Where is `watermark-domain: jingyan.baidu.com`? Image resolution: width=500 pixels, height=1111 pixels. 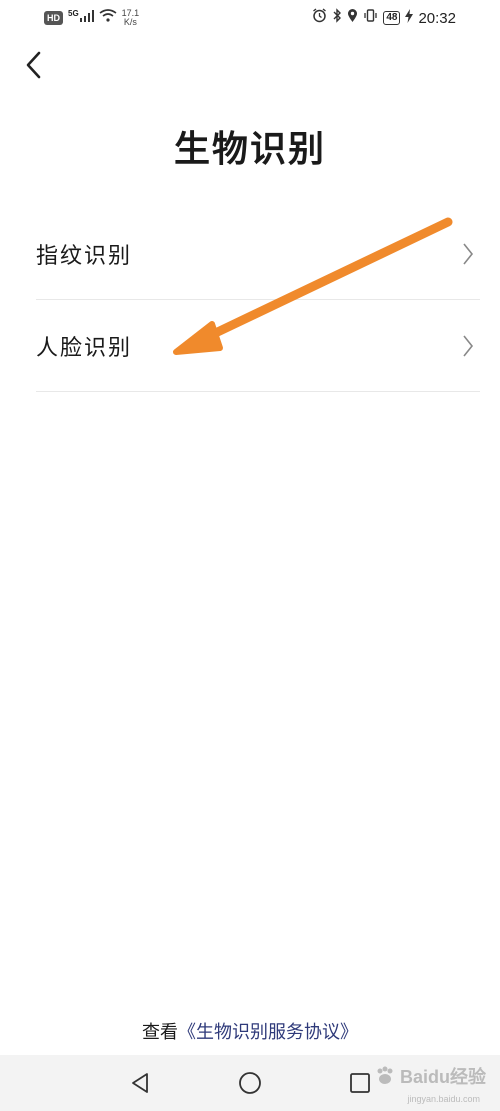
watermark-domain: jingyan.baidu.com is located at coordinates (443, 1099).